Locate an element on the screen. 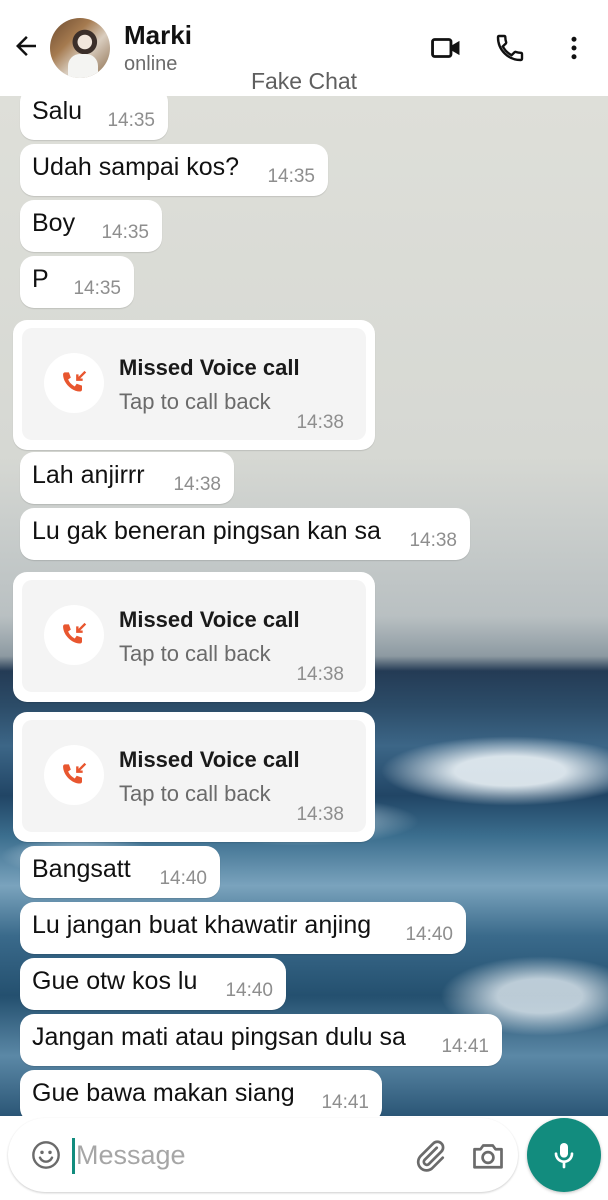  message-bubble: Gue otw kos lu 14:40 is located at coordinates (153, 984).